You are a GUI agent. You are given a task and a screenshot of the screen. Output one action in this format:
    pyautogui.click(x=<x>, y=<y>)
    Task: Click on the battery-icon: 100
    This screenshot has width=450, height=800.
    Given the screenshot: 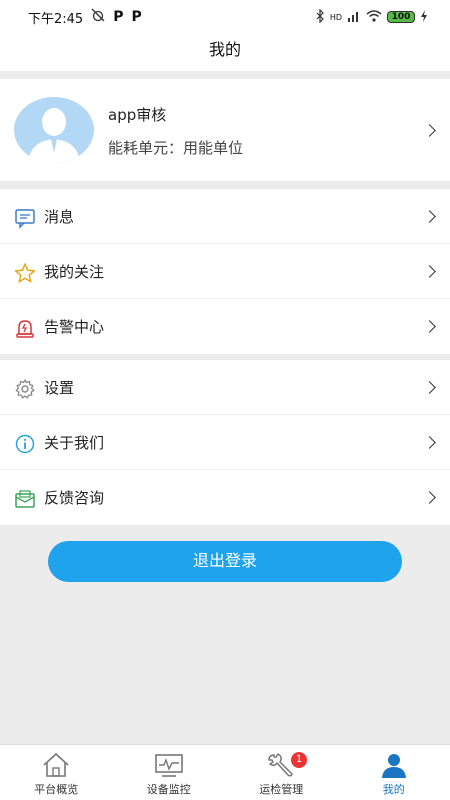 What is the action you would take?
    pyautogui.click(x=401, y=17)
    